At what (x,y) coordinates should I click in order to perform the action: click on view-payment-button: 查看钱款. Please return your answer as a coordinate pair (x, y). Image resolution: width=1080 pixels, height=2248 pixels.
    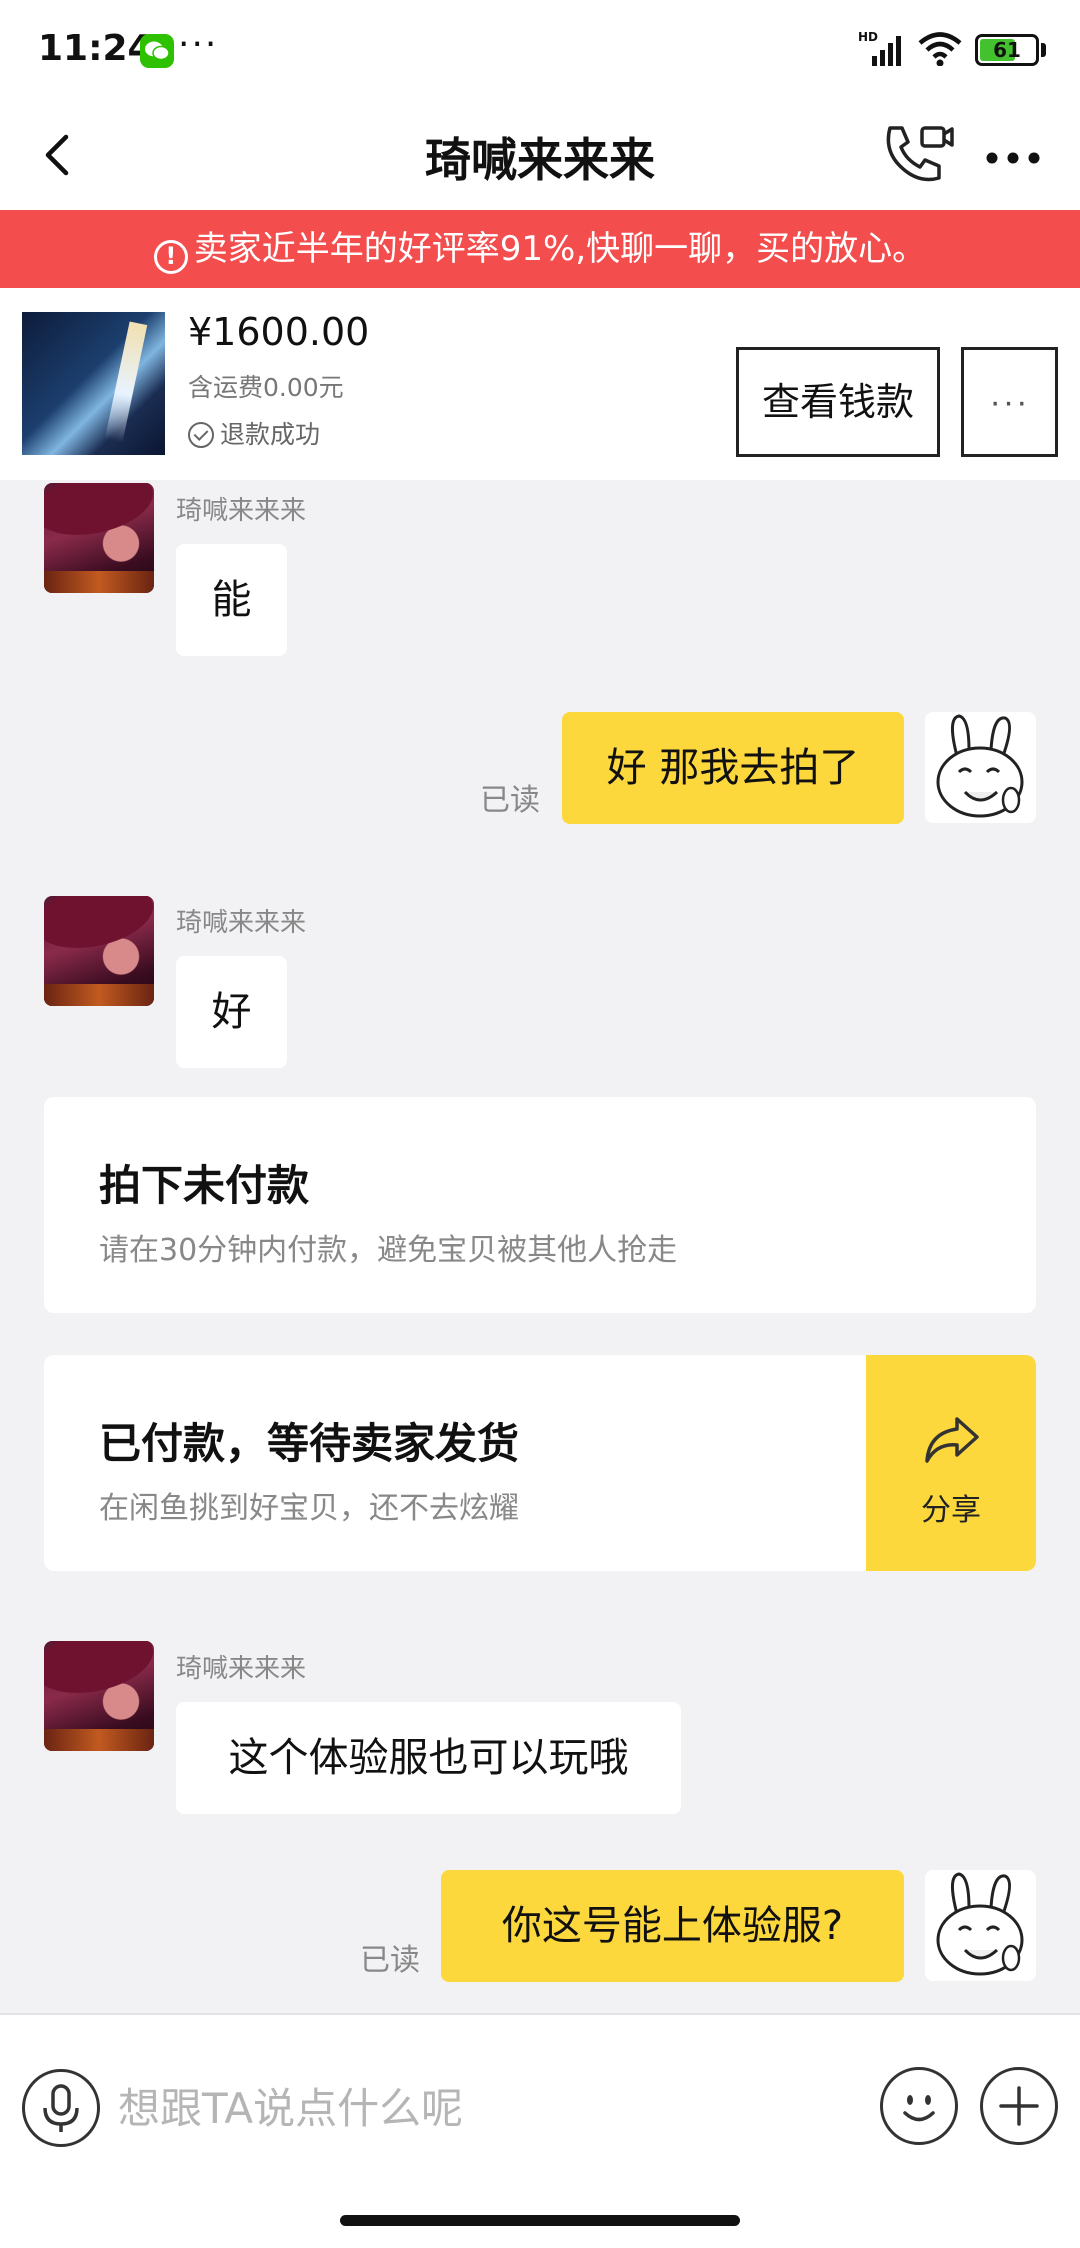
    Looking at the image, I should click on (838, 402).